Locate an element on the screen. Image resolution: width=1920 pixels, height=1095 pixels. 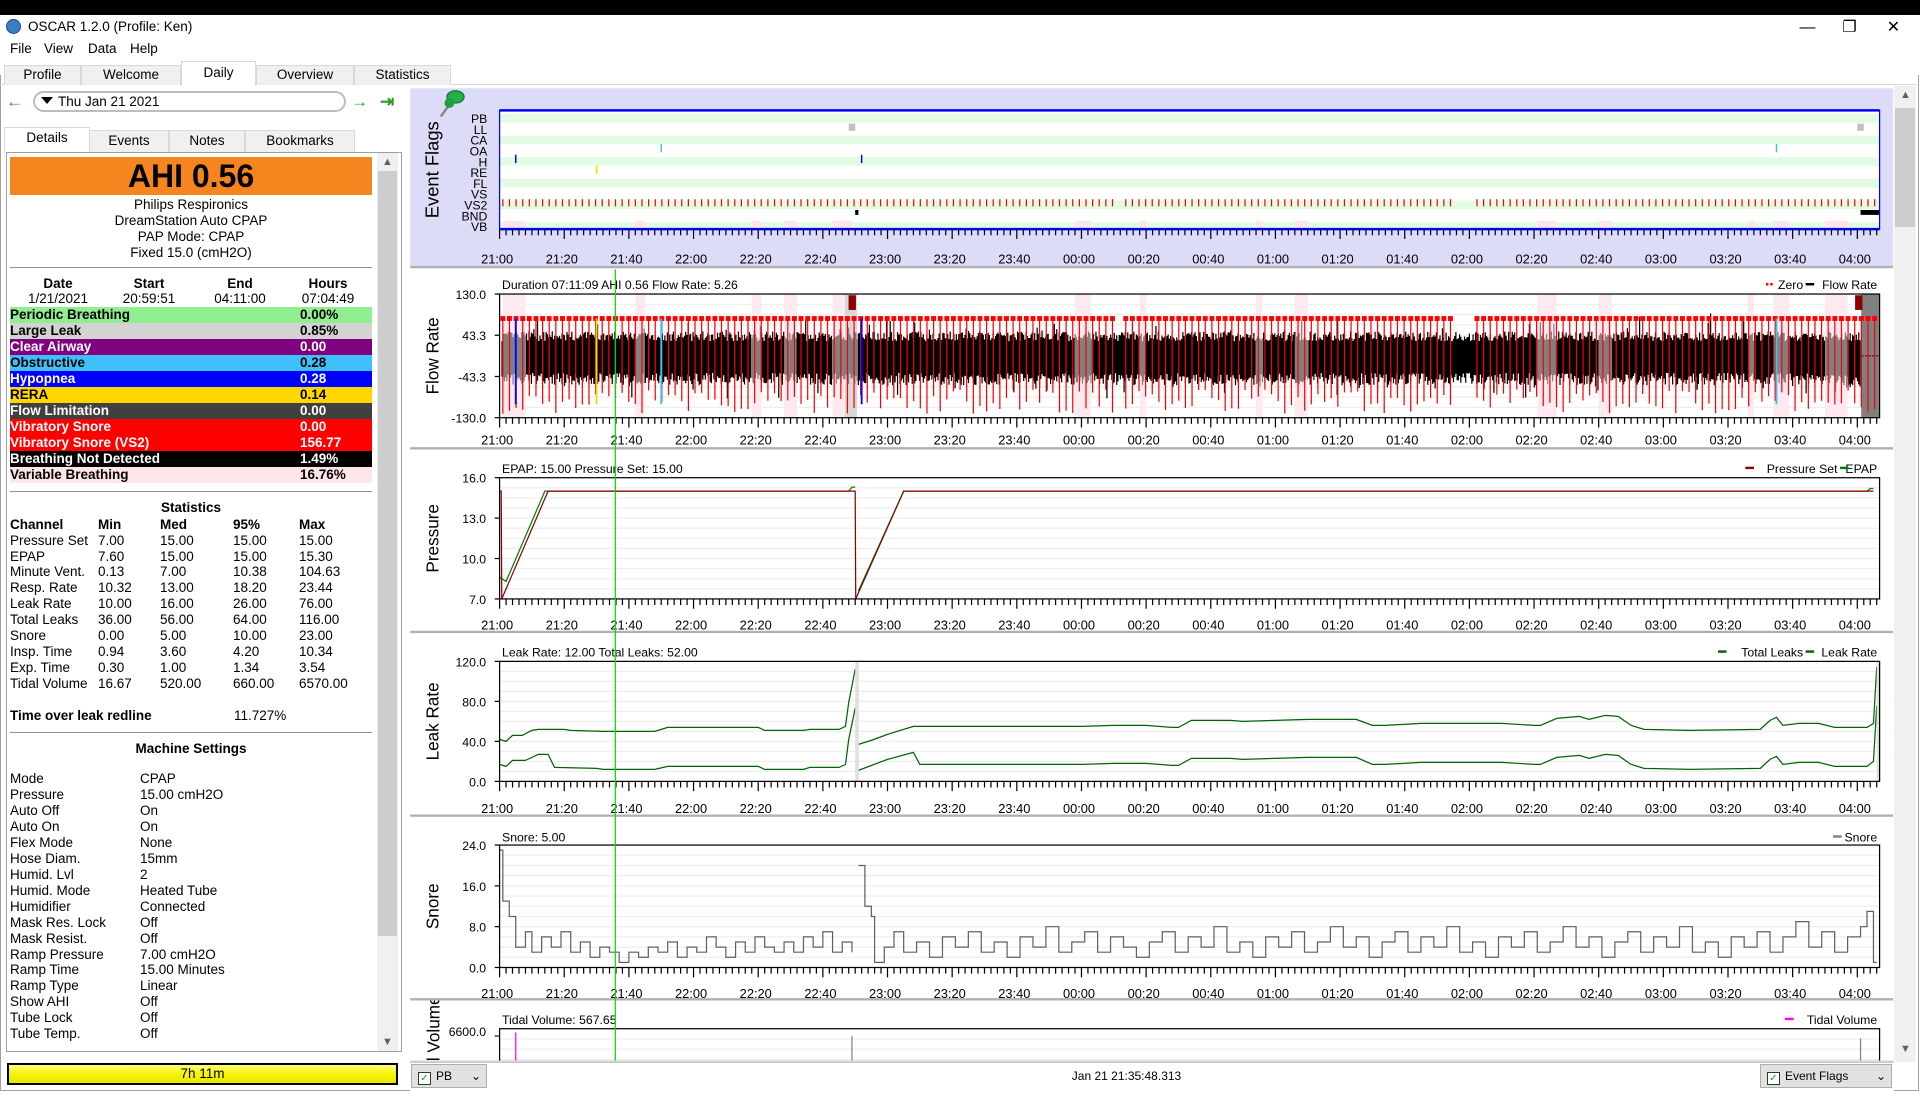
x-tick-label: 21:00 is located at coordinates (497, 258).